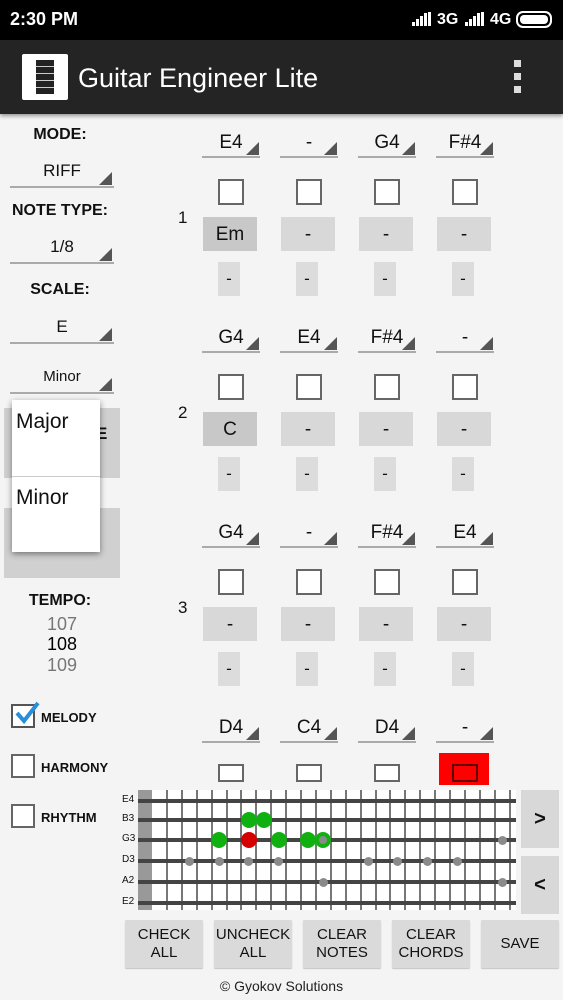 Image resolution: width=563 pixels, height=1000 pixels. Describe the element at coordinates (248, 820) in the screenshot. I see `note-marker` at that location.